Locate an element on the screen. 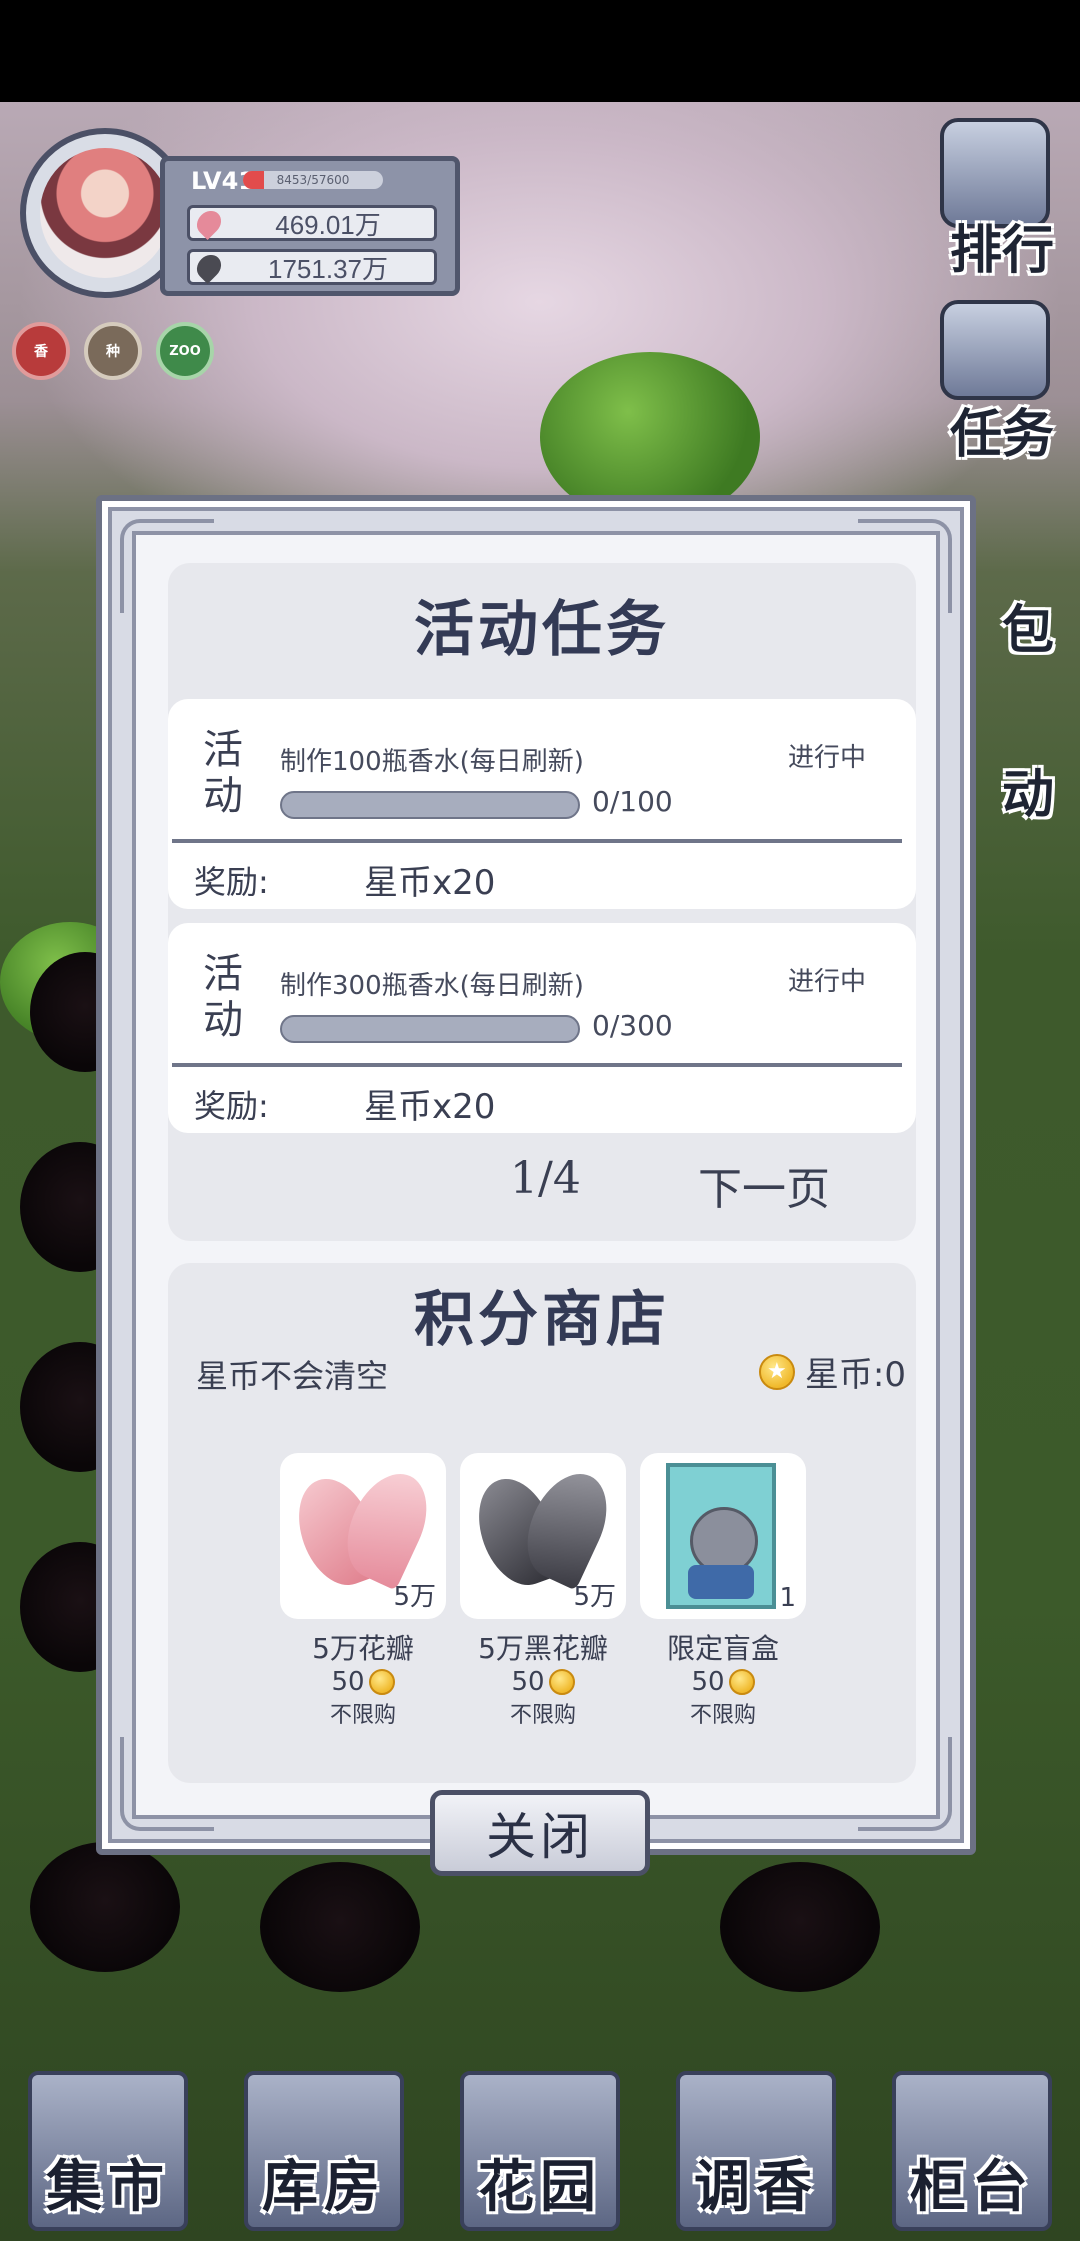 The width and height of the screenshot is (1080, 2241). task-button-art is located at coordinates (995, 350).